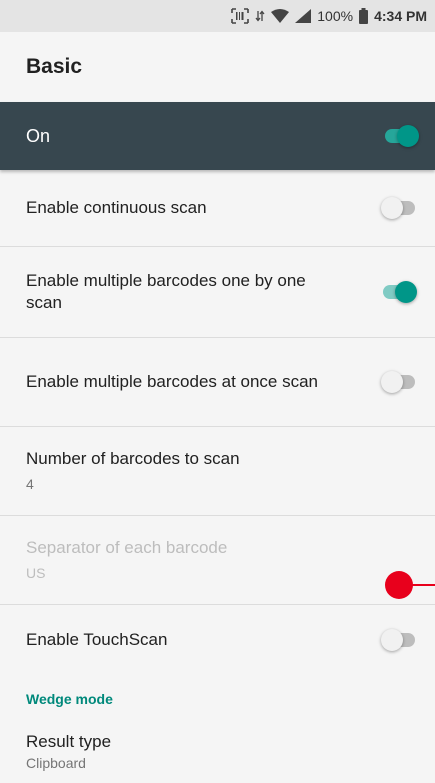 This screenshot has height=783, width=435. I want to click on touchscan-floating-button, so click(399, 585).